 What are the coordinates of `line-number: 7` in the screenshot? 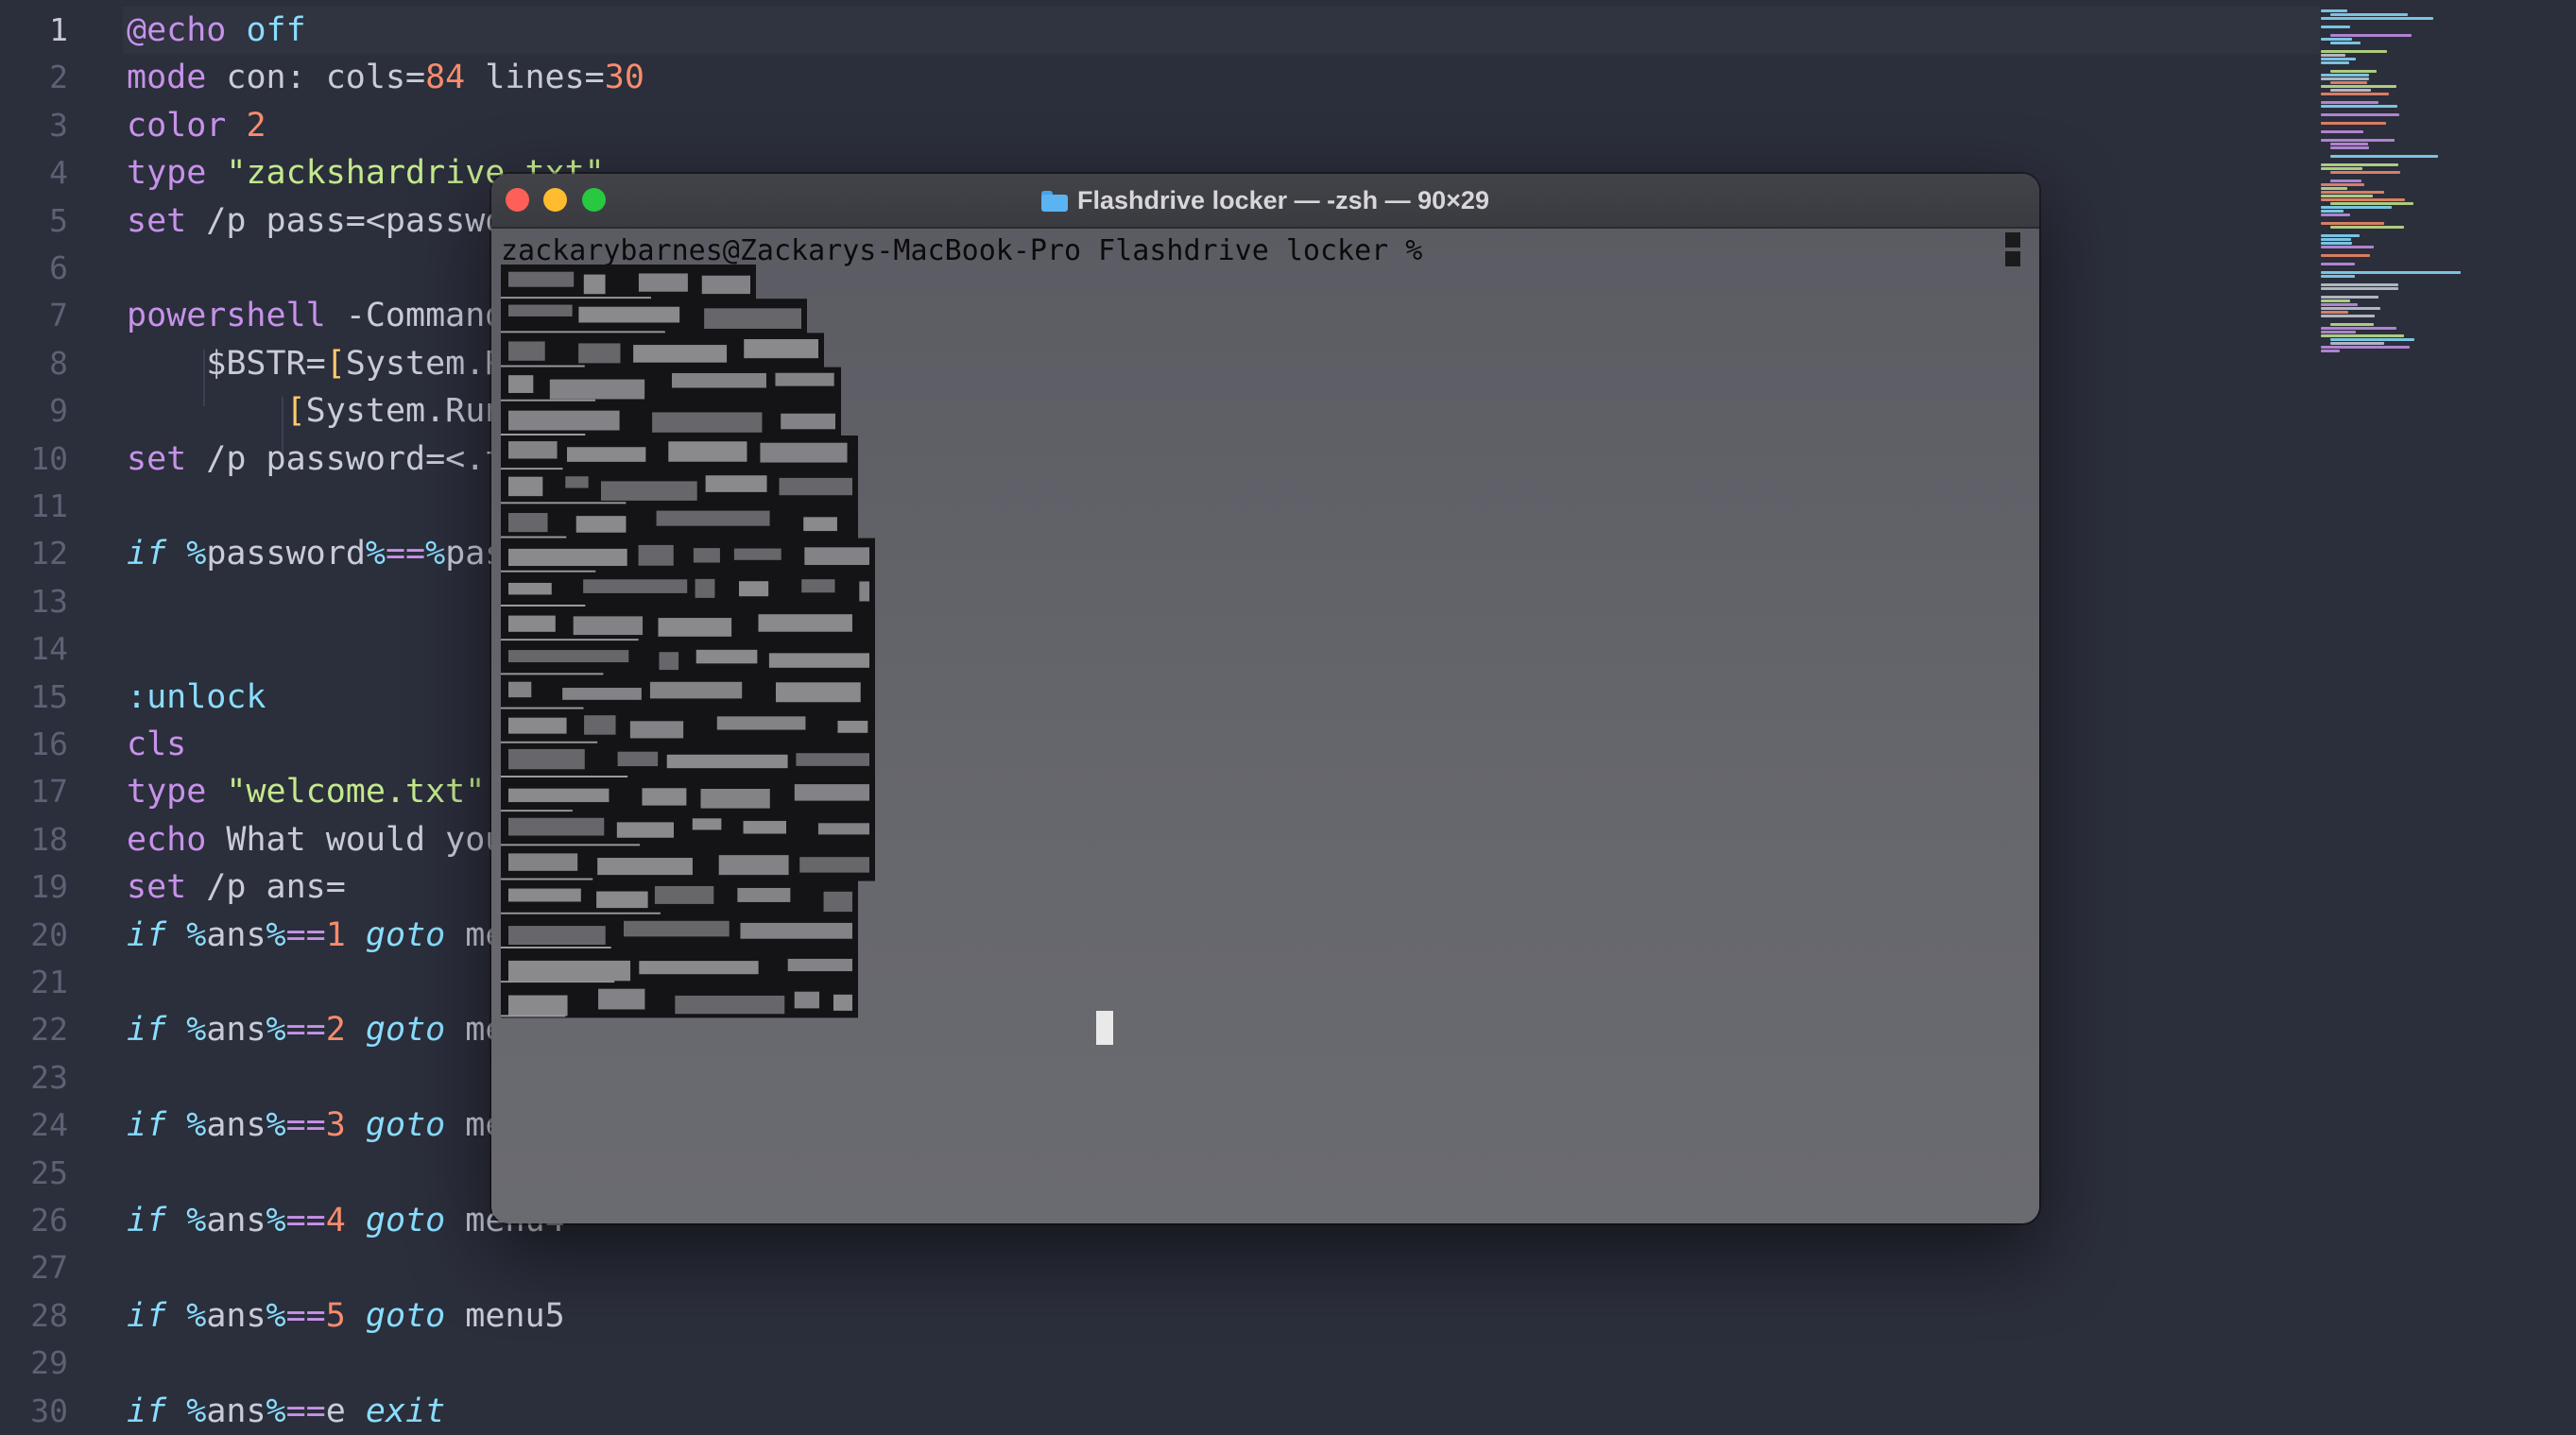 It's located at (58, 316).